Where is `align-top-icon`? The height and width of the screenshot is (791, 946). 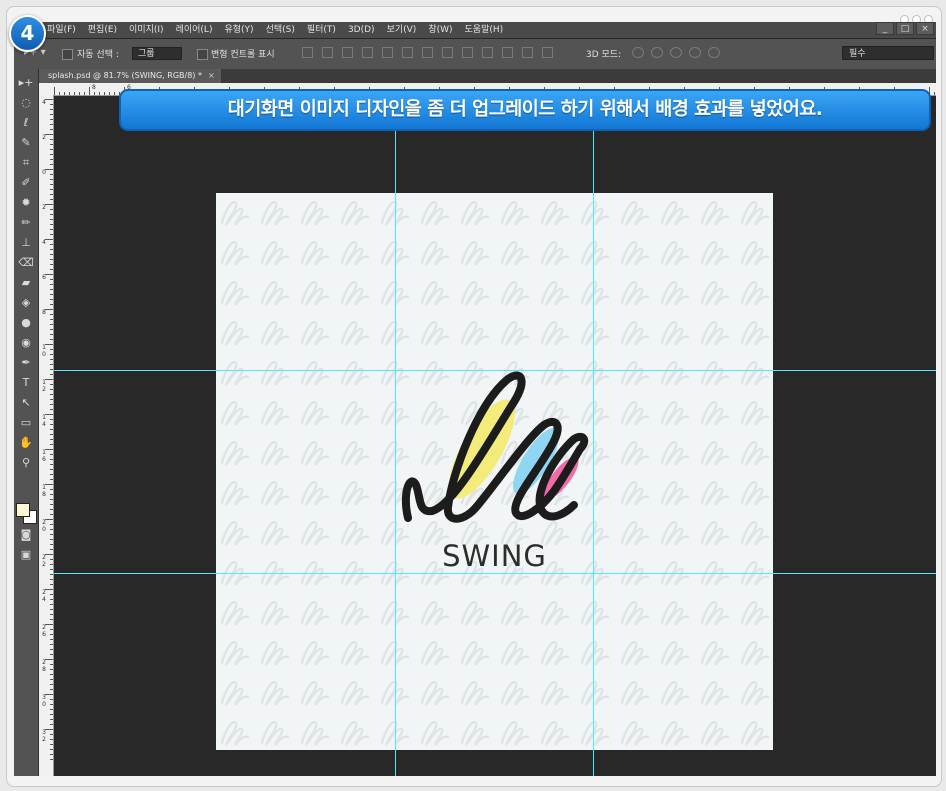
align-top-icon is located at coordinates (307, 52).